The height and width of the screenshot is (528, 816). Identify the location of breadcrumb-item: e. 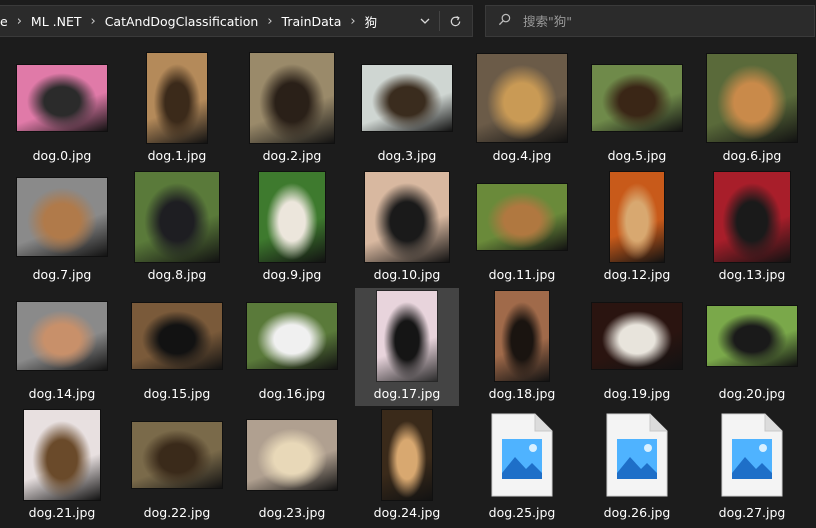
(4, 21).